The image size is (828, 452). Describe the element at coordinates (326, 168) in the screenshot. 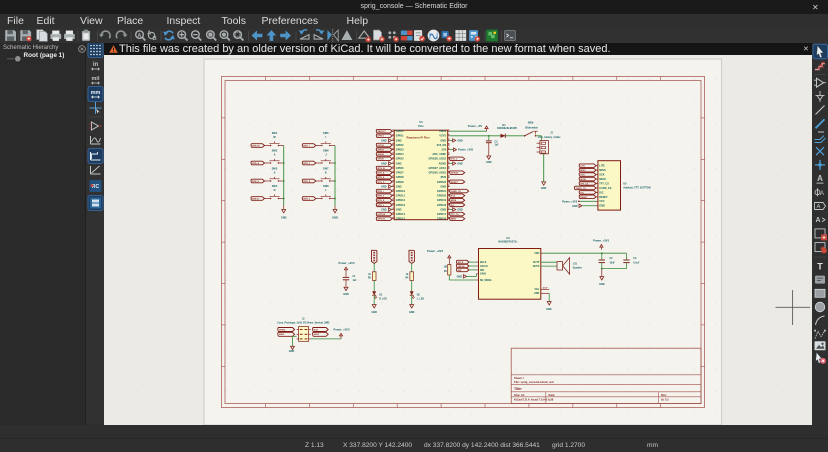

I see `svg-text: SW7` at that location.